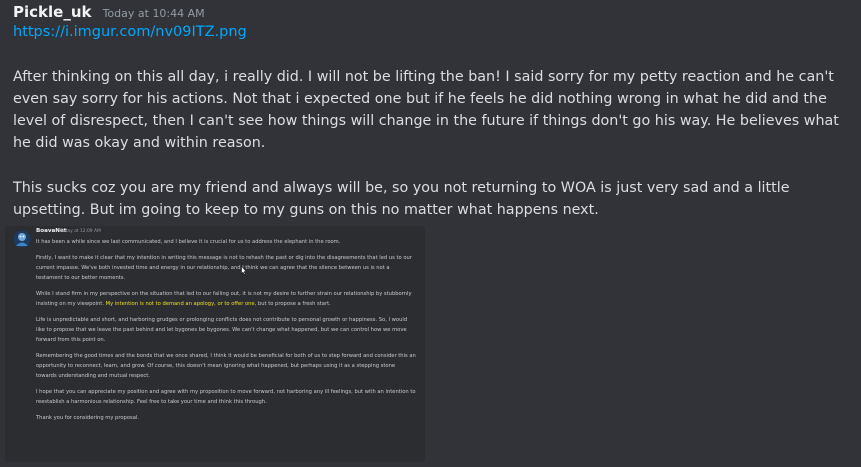 This screenshot has height=467, width=861. Describe the element at coordinates (52, 12) in the screenshot. I see `username: Pickle_uk` at that location.